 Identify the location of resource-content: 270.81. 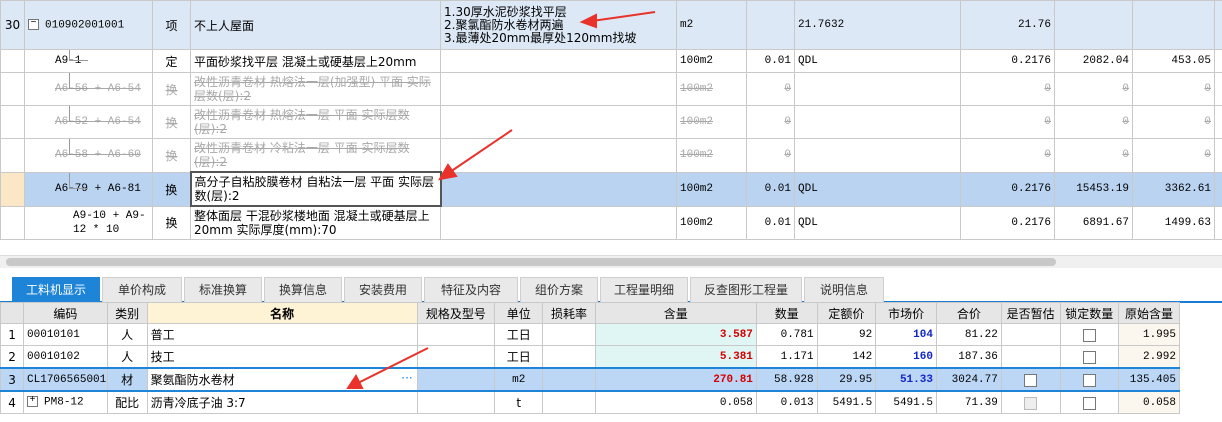
(675, 379).